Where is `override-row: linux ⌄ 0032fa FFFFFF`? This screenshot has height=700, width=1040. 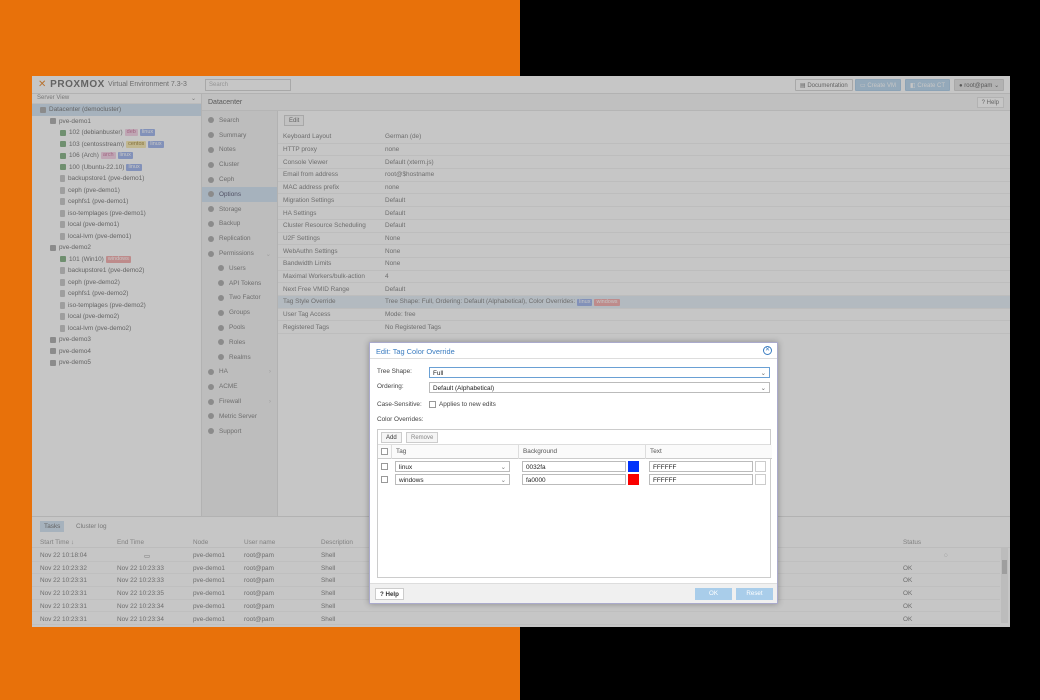
override-row: linux ⌄ 0032fa FFFFFF is located at coordinates (575, 466).